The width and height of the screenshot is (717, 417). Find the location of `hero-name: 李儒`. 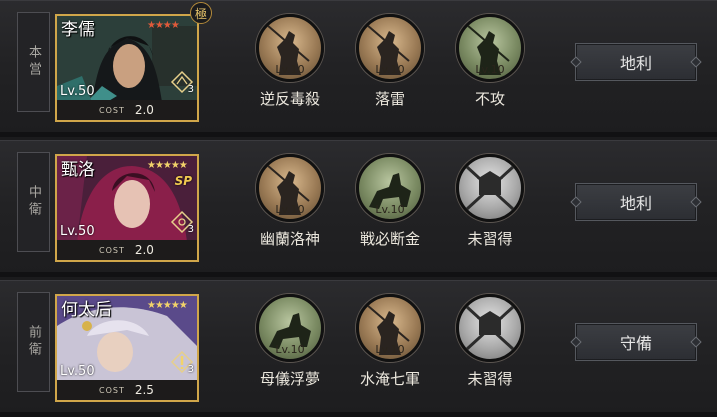

hero-name: 李儒 is located at coordinates (78, 30).